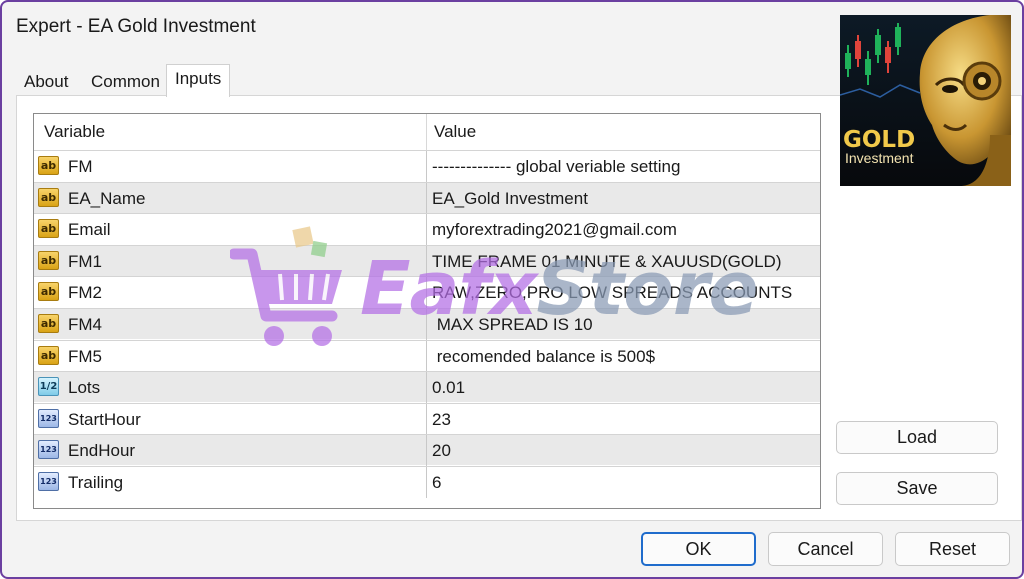 Image resolution: width=1024 pixels, height=579 pixels. What do you see at coordinates (441, 420) in the screenshot?
I see `variable-value: 23` at bounding box center [441, 420].